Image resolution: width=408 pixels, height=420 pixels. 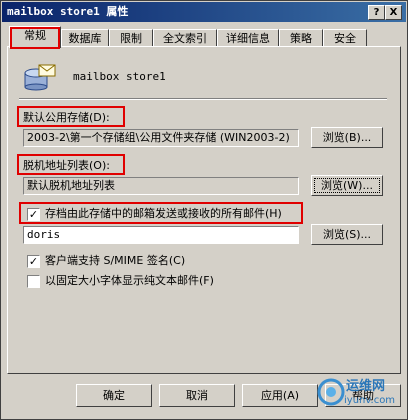 What do you see at coordinates (161, 186) in the screenshot?
I see `offline-address-list-field: 默认脱机地址列表` at bounding box center [161, 186].